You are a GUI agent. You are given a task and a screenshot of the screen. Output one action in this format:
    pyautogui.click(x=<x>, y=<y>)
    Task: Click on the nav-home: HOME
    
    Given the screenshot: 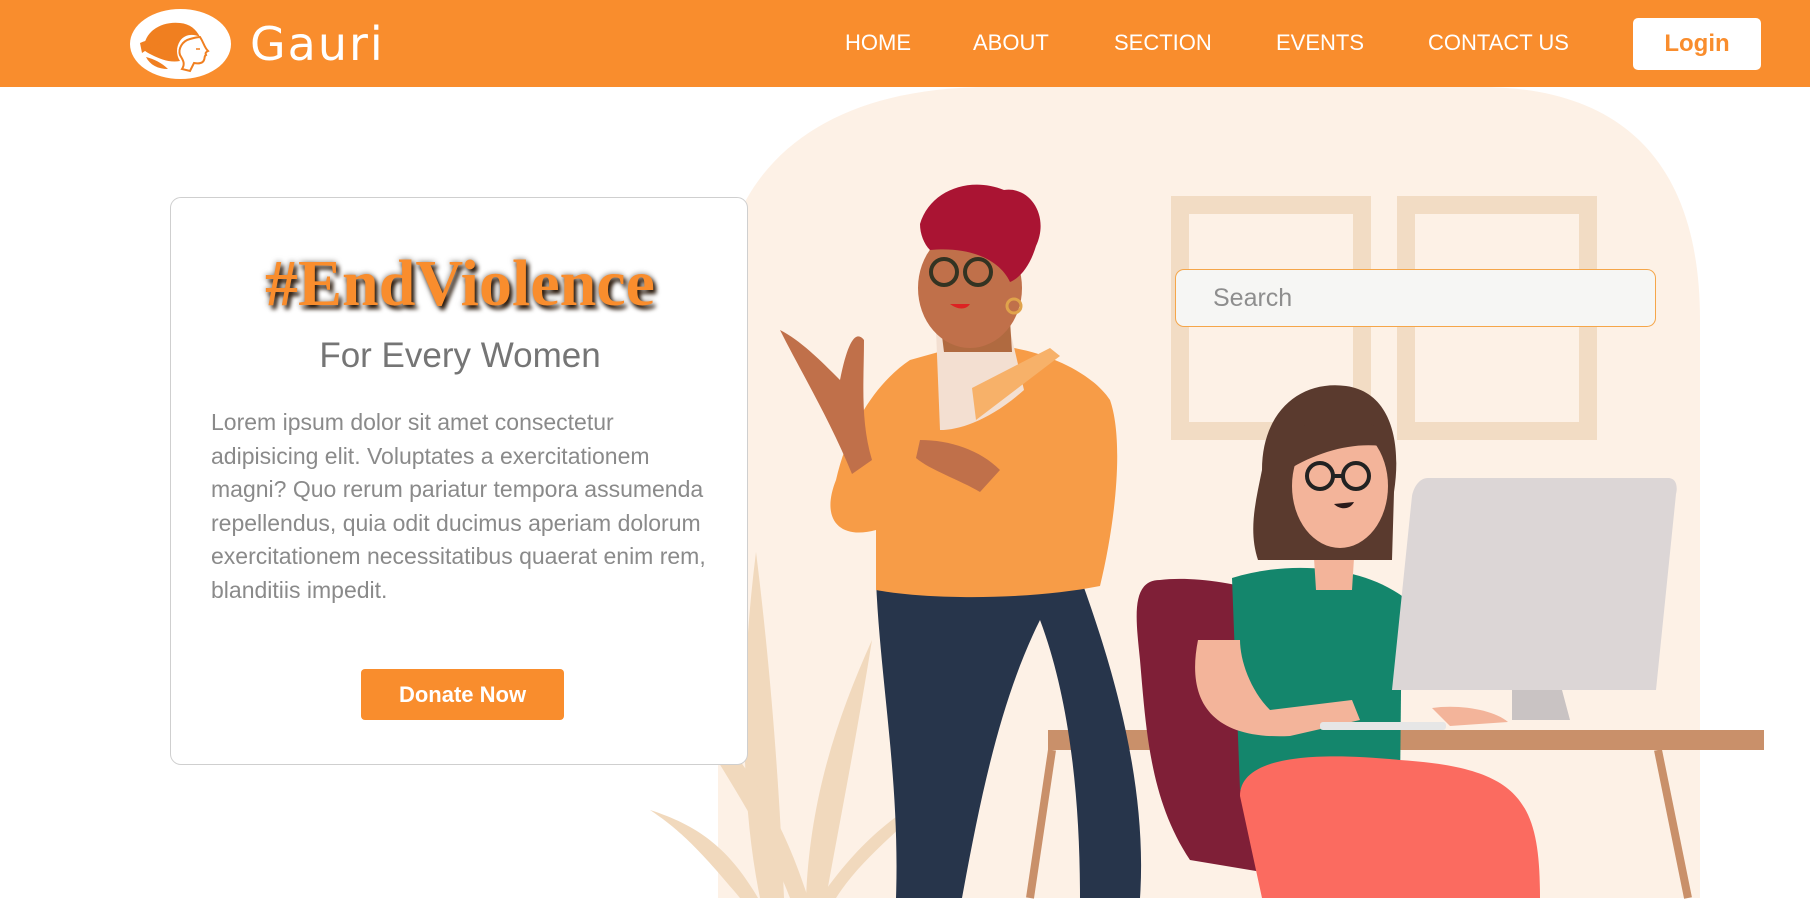 What is the action you would take?
    pyautogui.click(x=878, y=43)
    